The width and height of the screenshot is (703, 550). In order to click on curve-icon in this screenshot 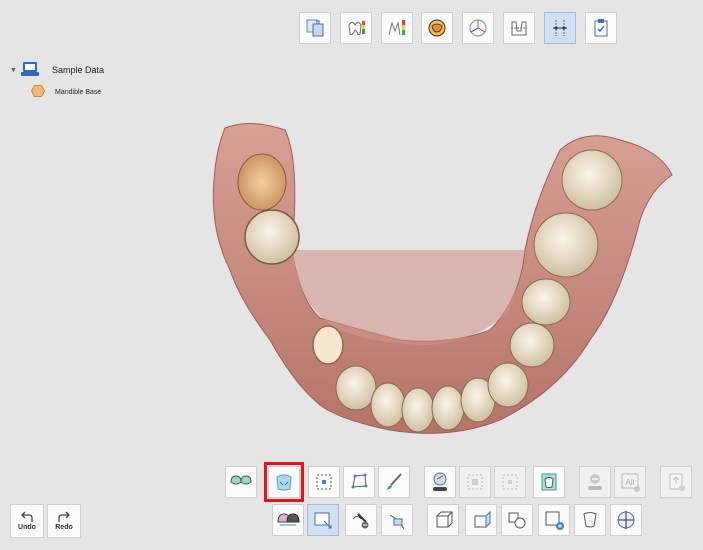, I will do `click(397, 522)`.